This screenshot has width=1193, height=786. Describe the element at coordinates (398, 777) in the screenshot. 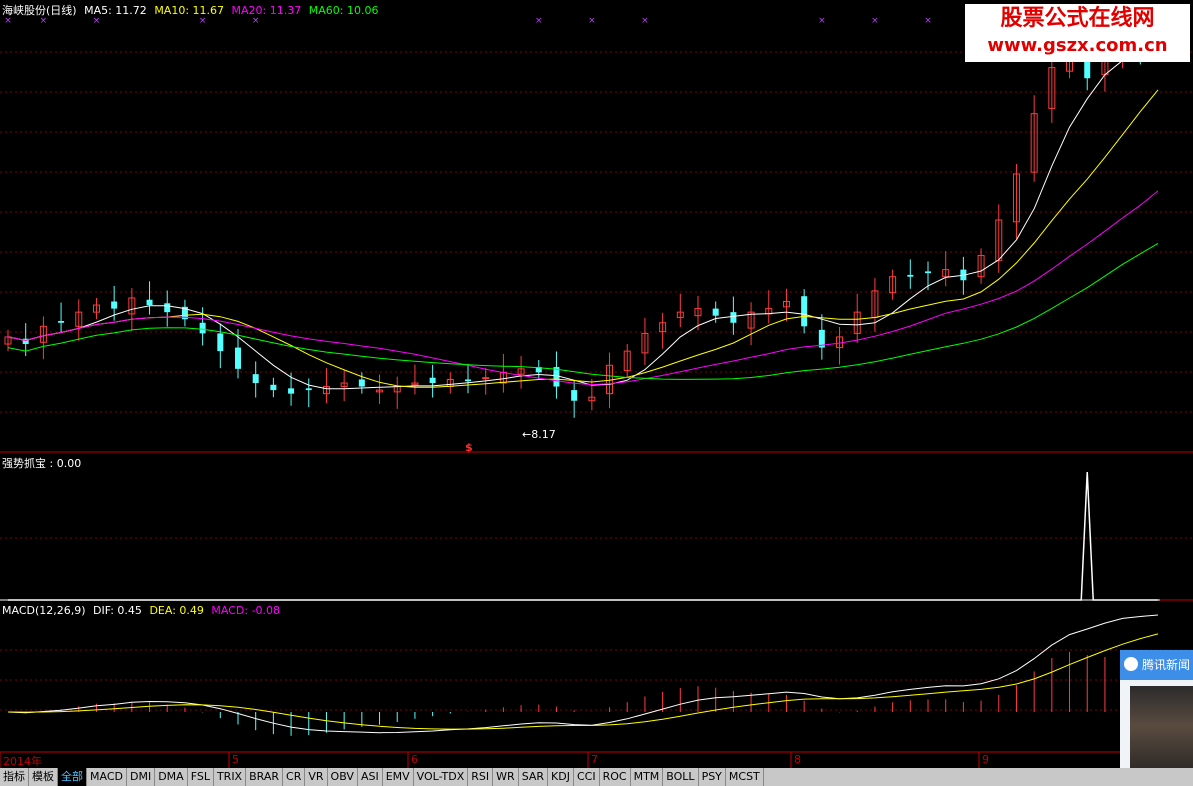

I see `tab-emv: EMV` at that location.